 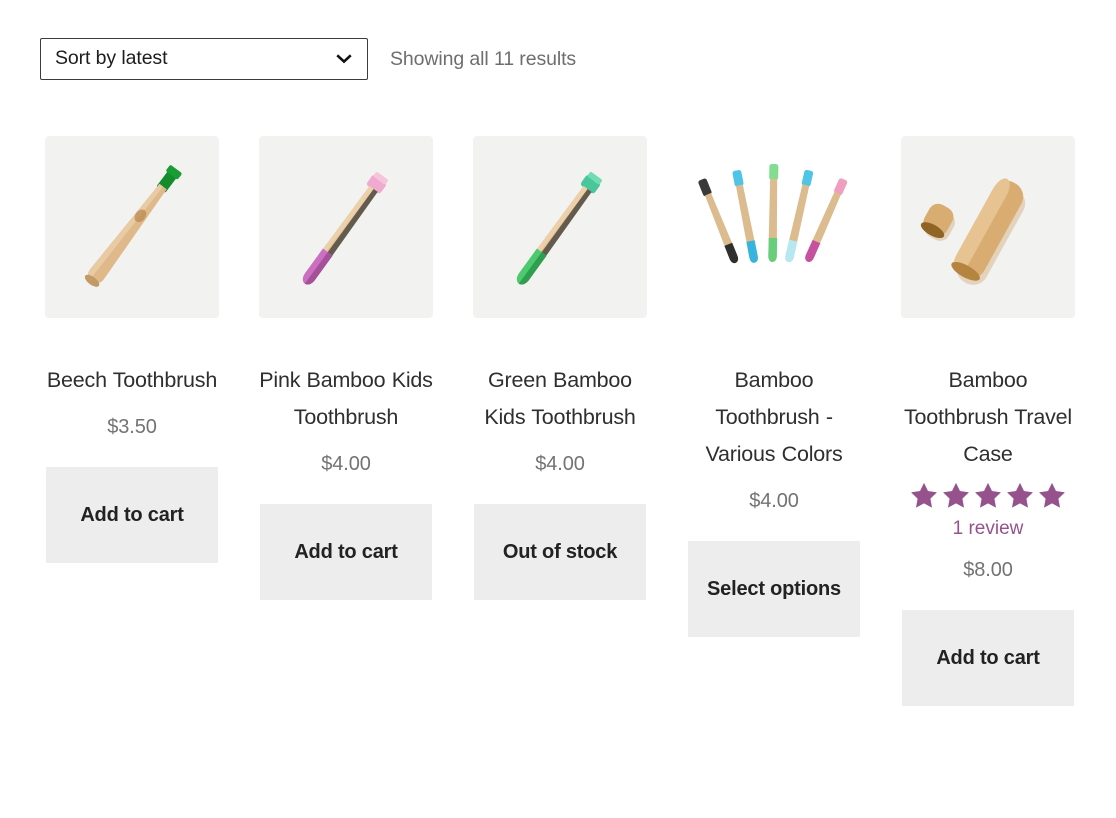 What do you see at coordinates (988, 529) in the screenshot?
I see `review-count-link: 1 review` at bounding box center [988, 529].